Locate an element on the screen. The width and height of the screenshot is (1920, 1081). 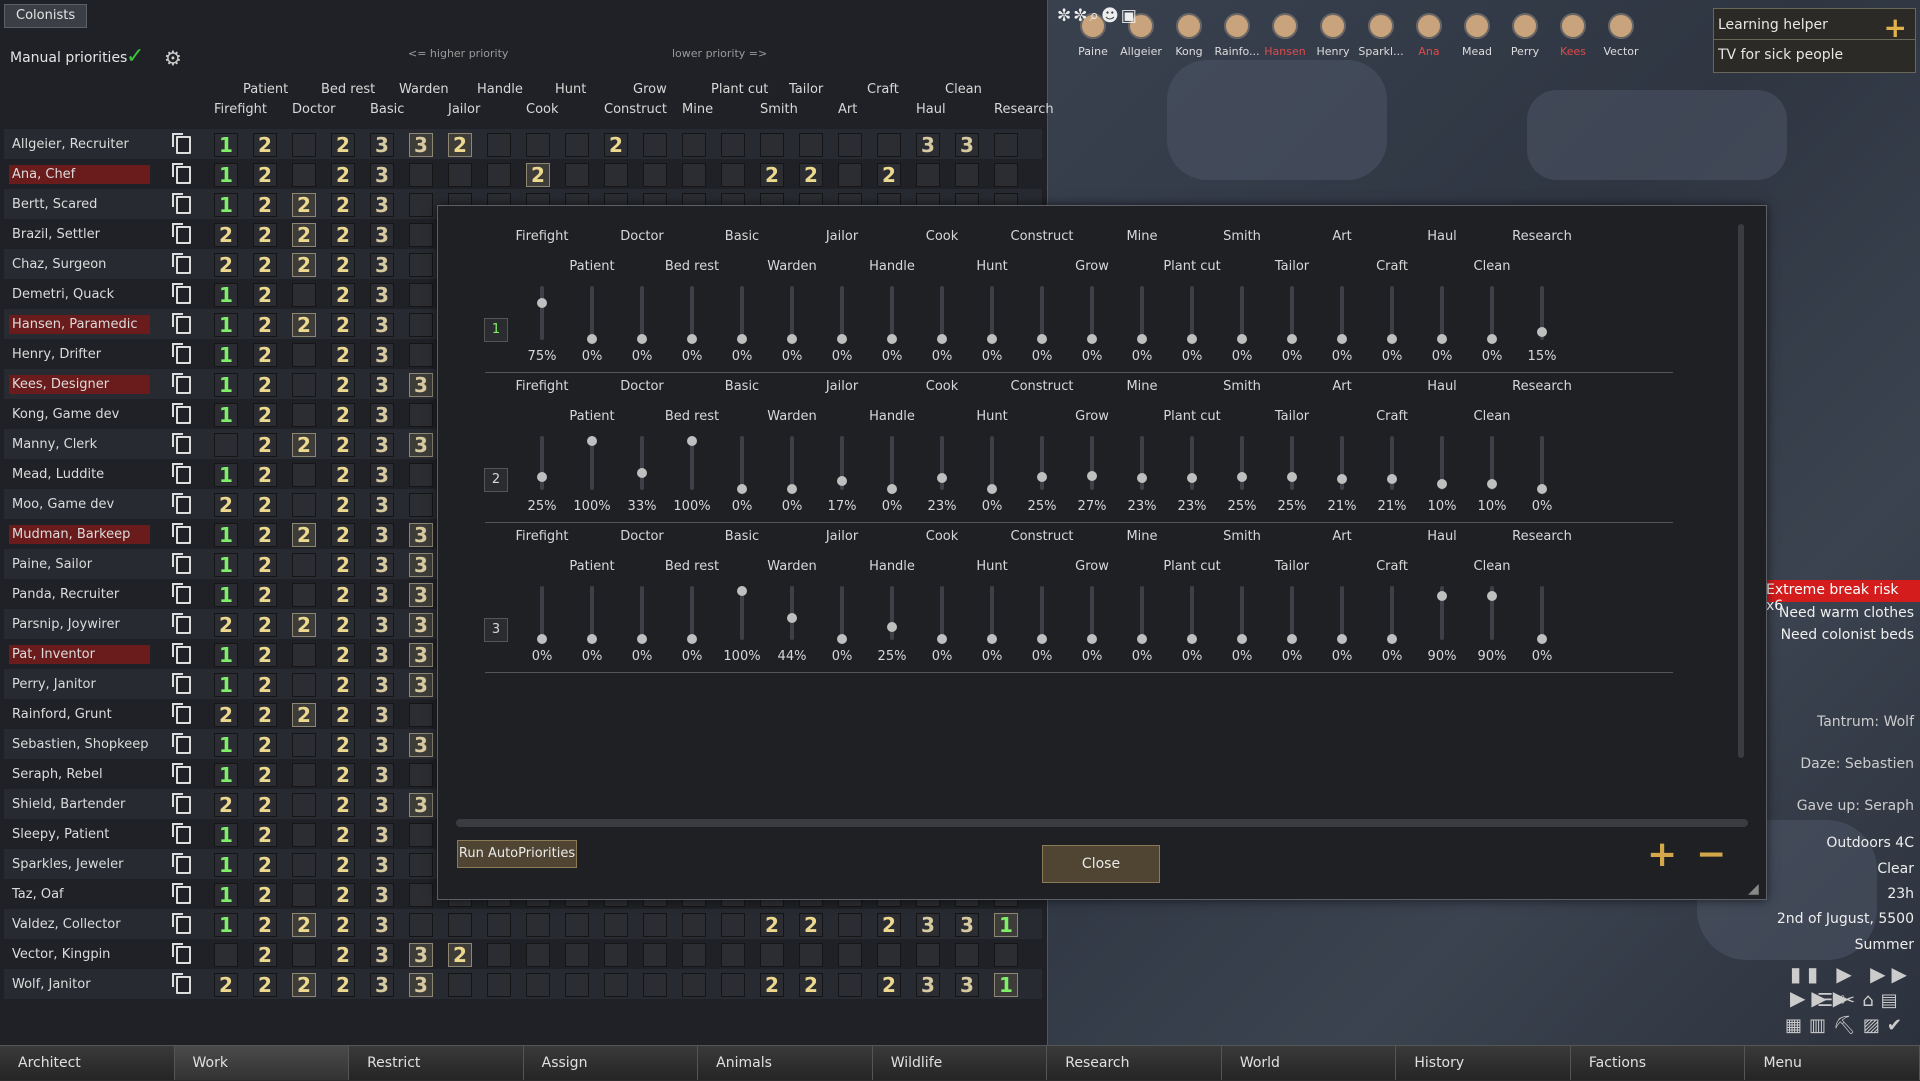
mental-break-tantrum: Tantrum: Wolf is located at coordinates (1865, 722).